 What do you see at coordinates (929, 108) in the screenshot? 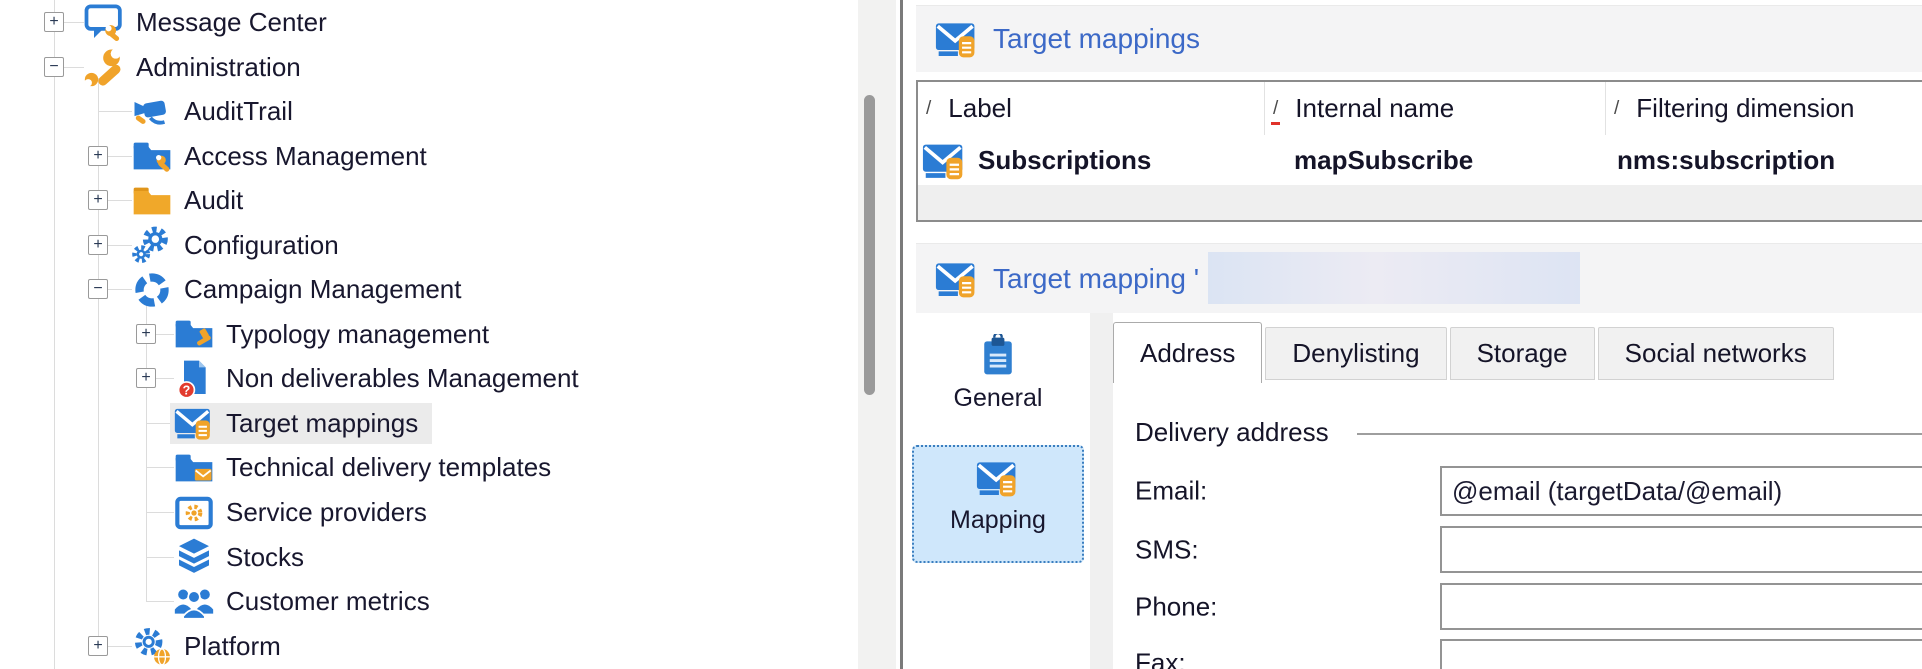
I see `sort-icon: /` at bounding box center [929, 108].